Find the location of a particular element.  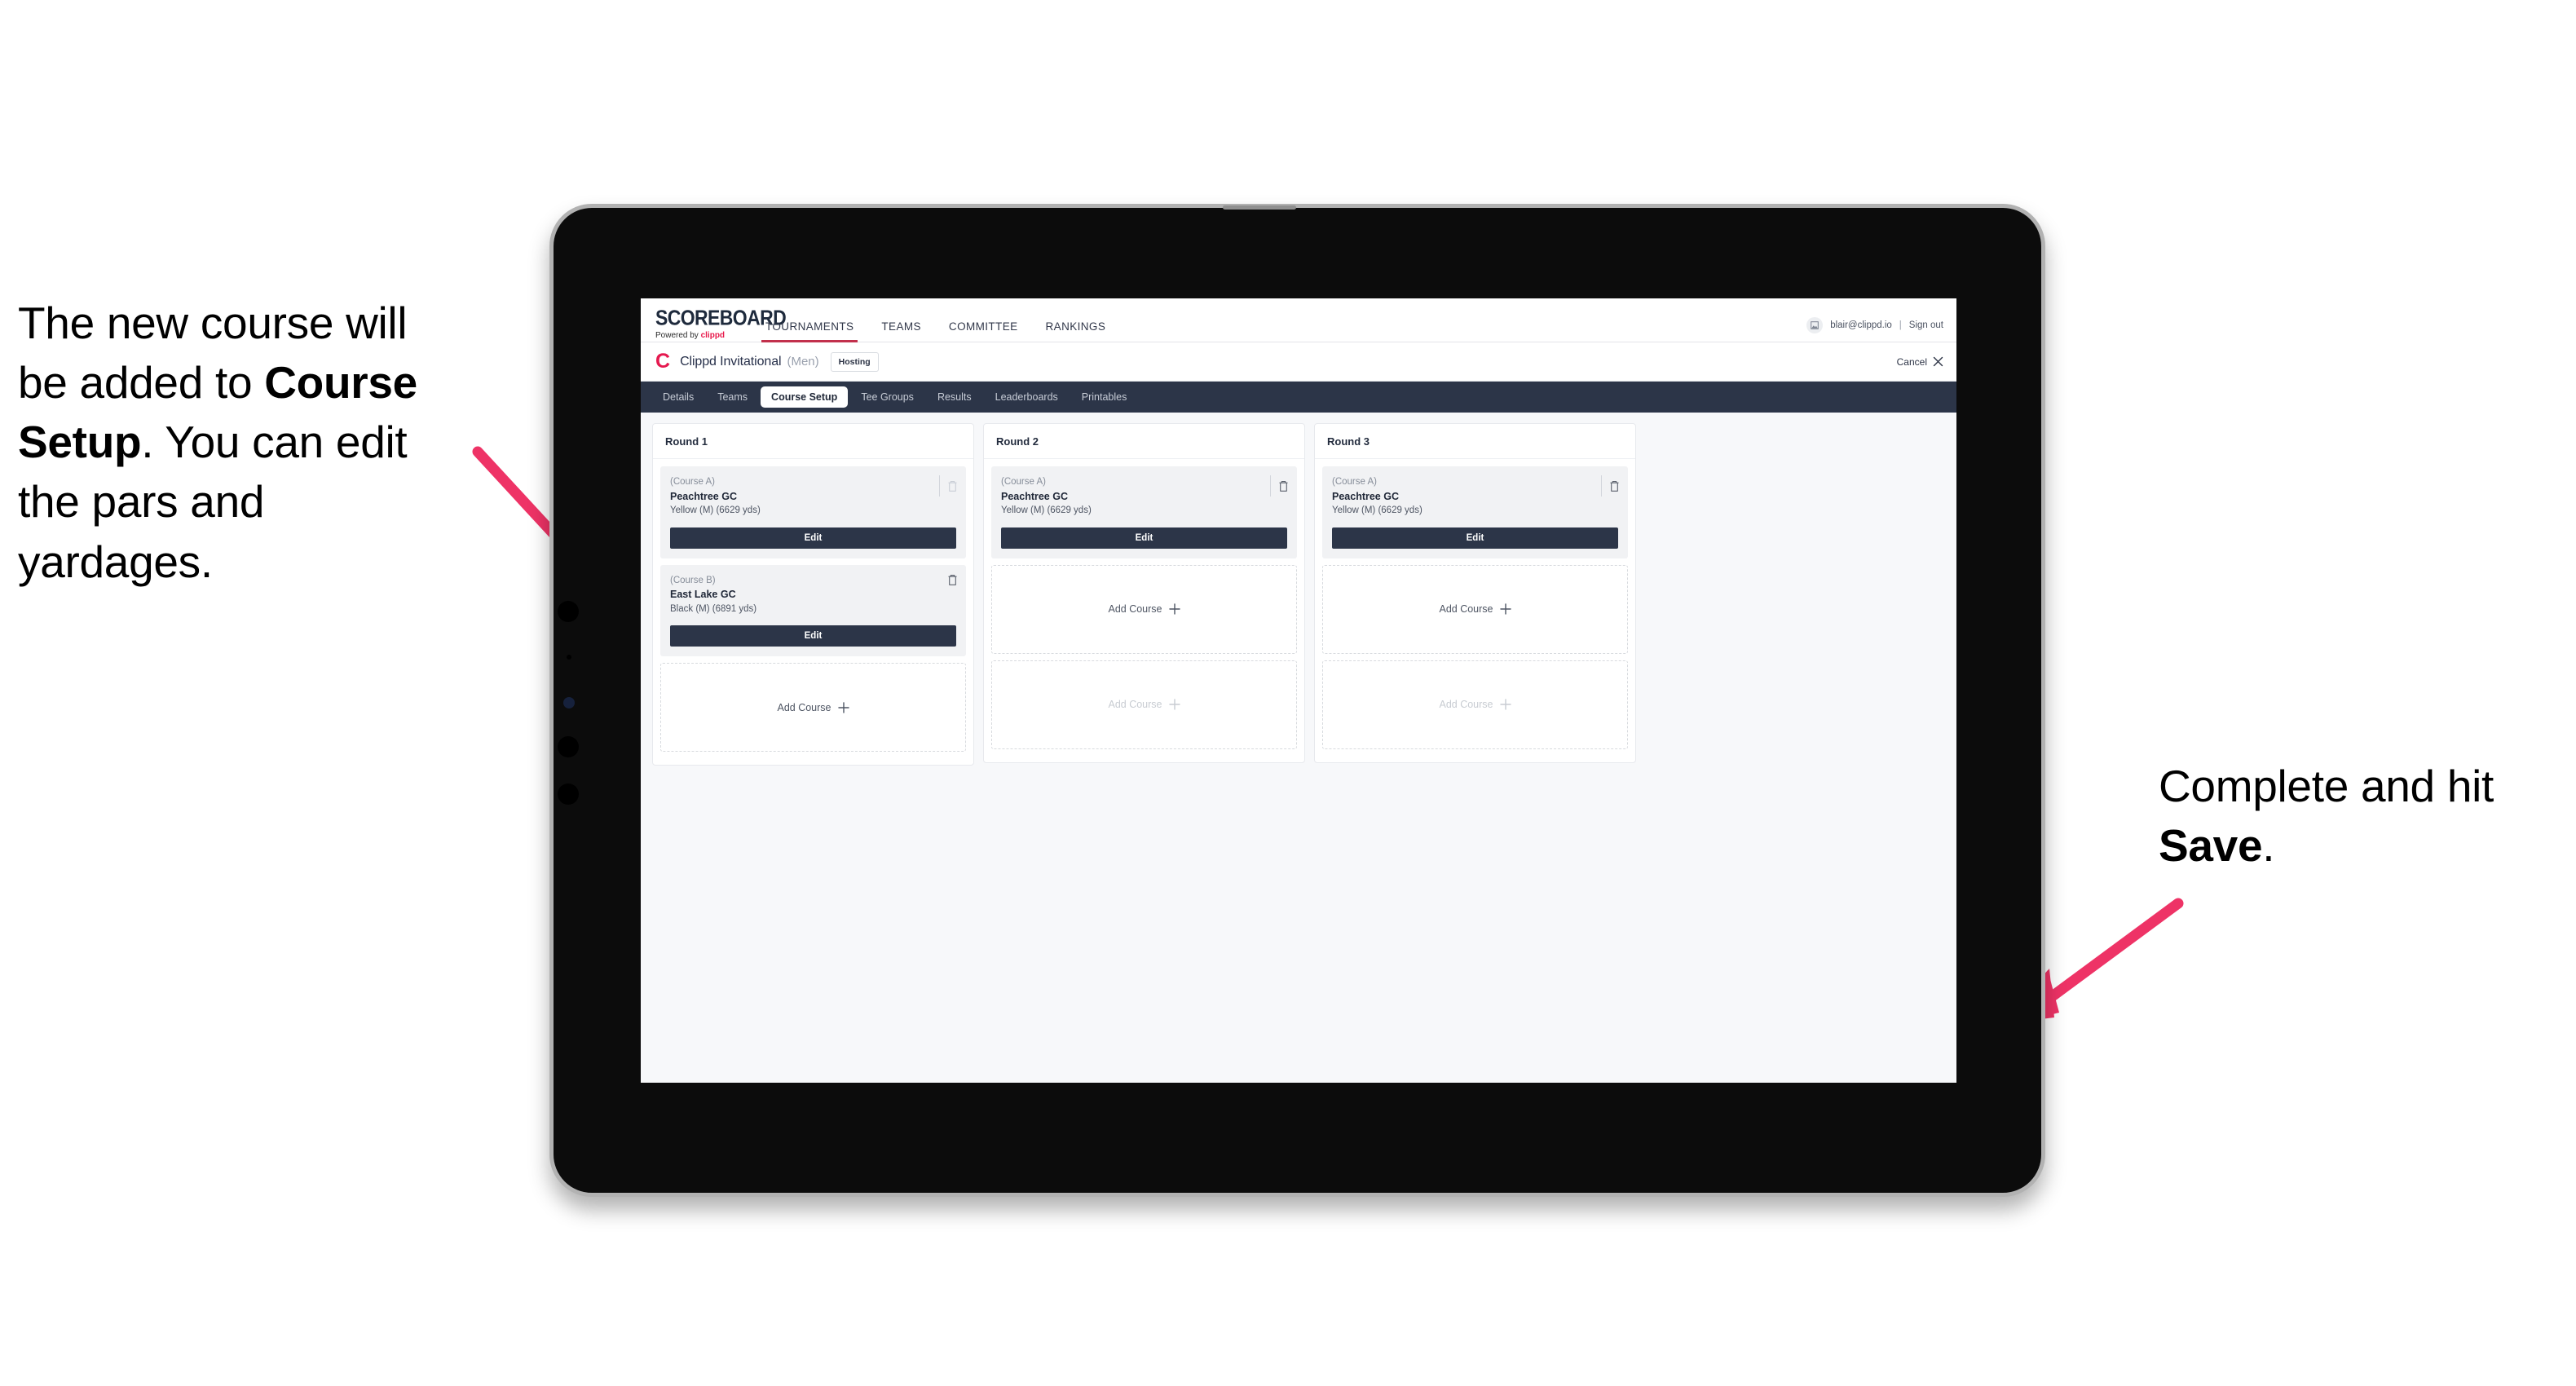

brand-wordmark: SCOREBOARD is located at coordinates (721, 318).